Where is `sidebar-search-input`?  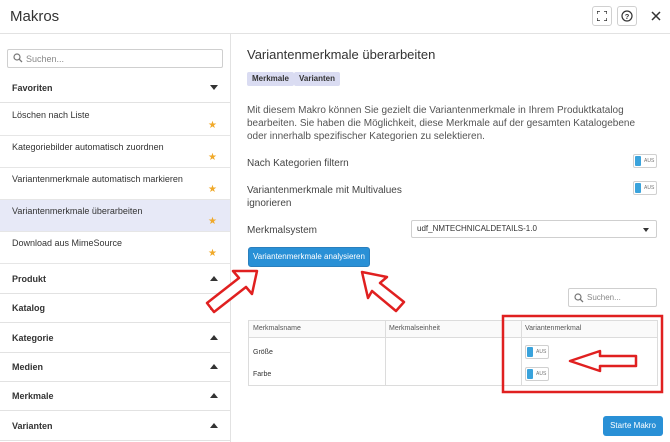 sidebar-search-input is located at coordinates (121, 58).